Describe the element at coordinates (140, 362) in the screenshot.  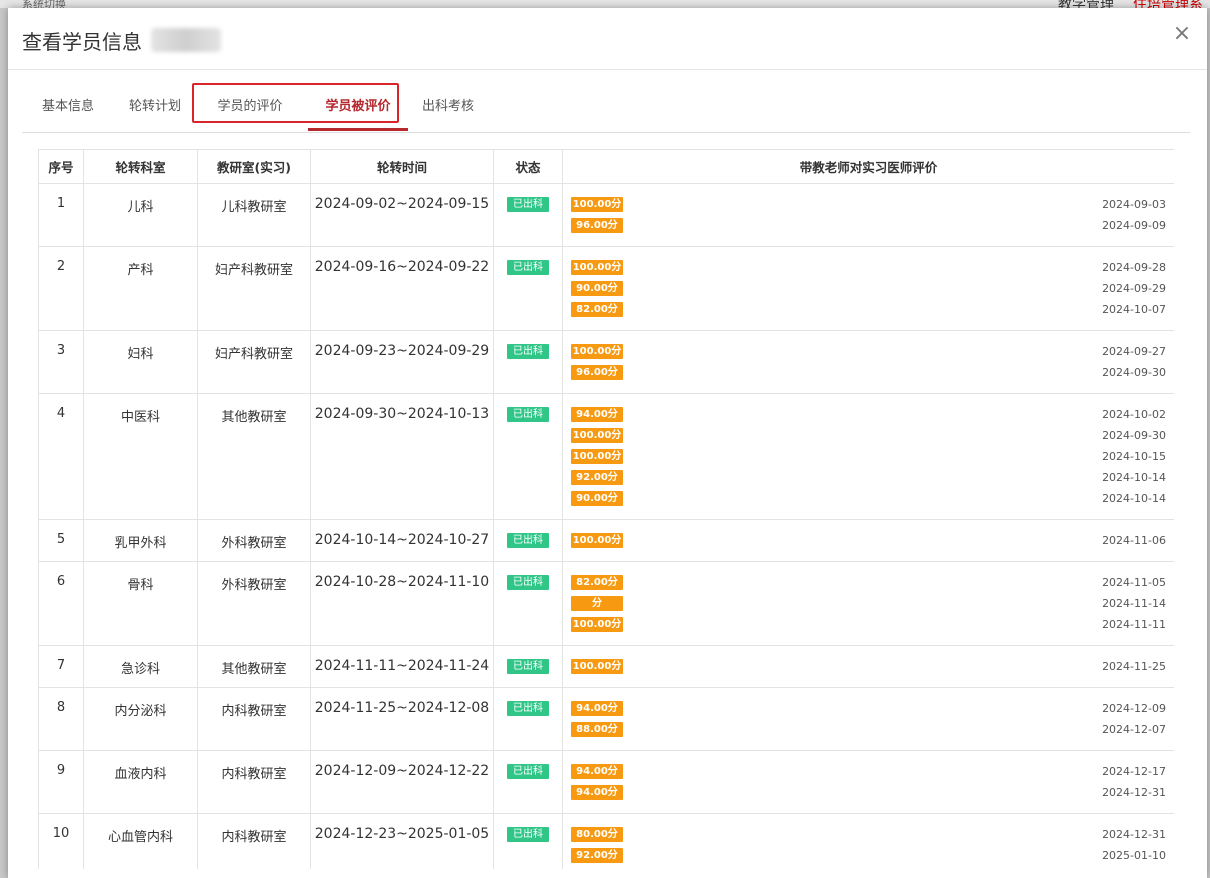
I see `row-department: 妇科` at that location.